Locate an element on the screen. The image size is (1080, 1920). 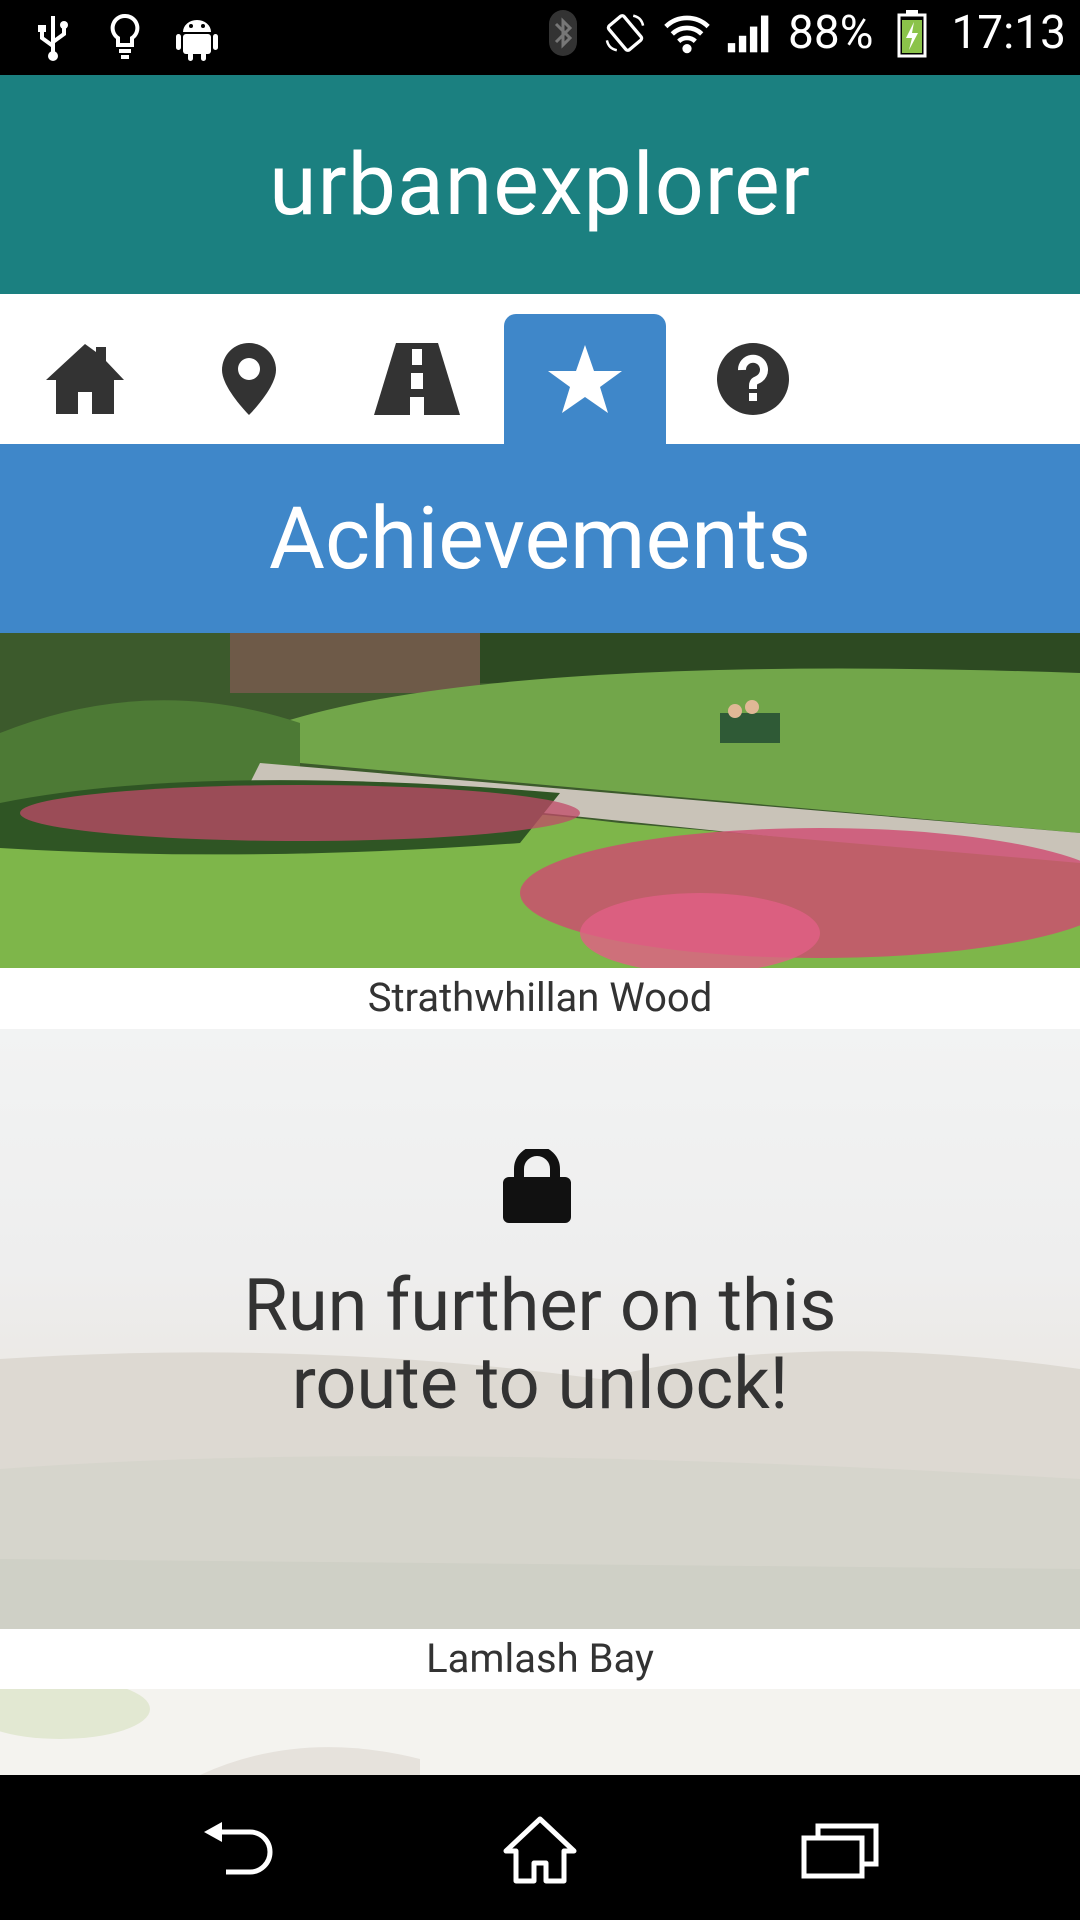
recents-icon is located at coordinates (840, 1851).